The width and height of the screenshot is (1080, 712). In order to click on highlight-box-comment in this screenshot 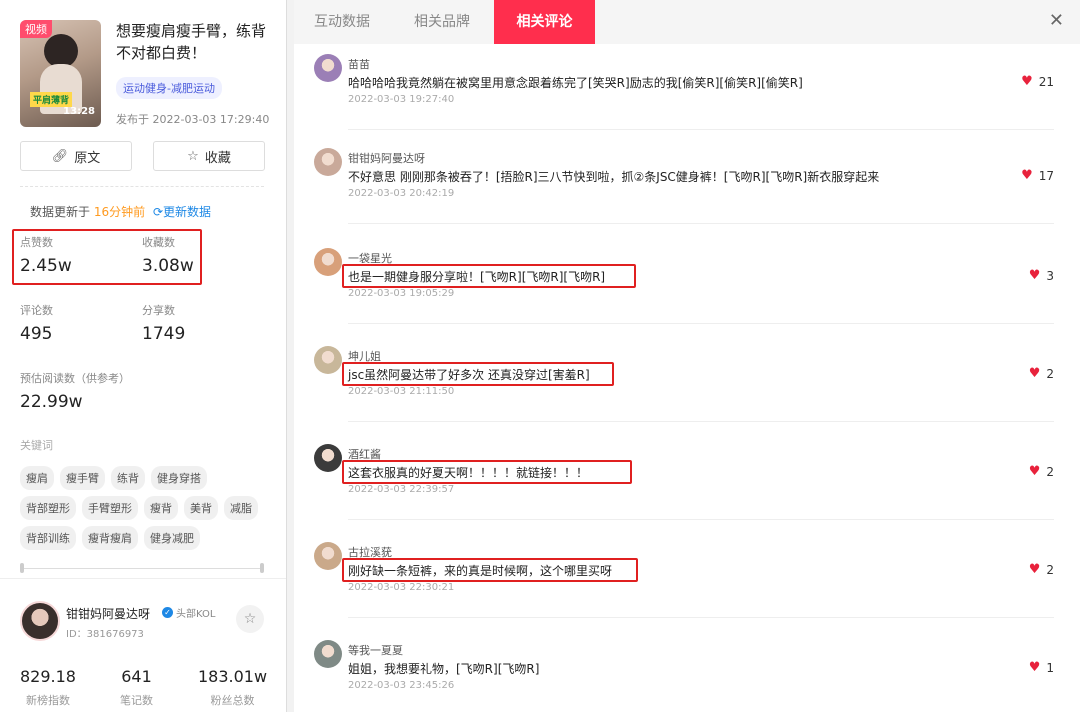, I will do `click(478, 374)`.